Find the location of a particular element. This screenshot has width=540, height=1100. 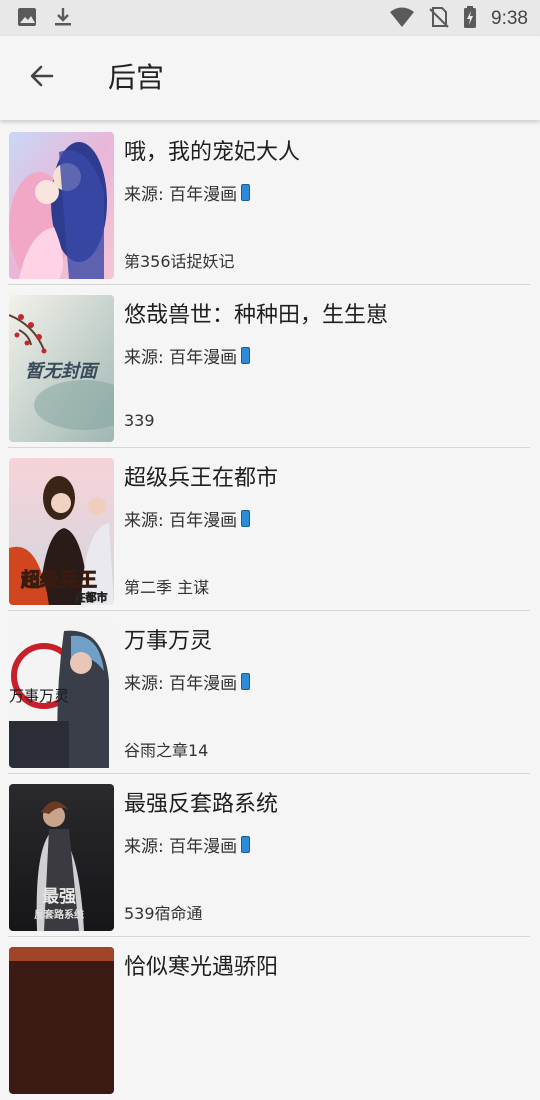

cover-text: 超级兵王 is located at coordinates (58, 579).